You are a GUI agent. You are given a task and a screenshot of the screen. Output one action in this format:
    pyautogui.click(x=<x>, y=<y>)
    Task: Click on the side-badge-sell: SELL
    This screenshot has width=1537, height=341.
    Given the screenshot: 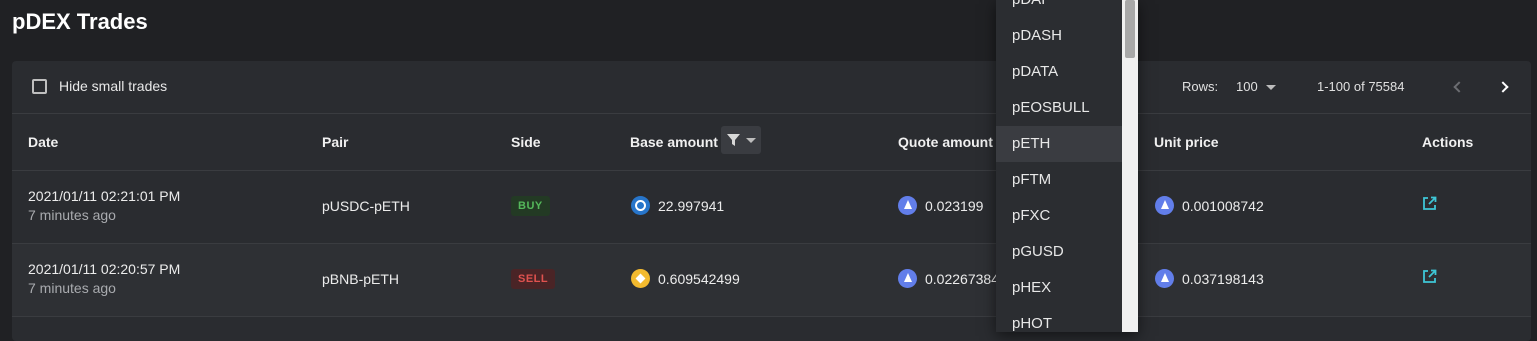 What is the action you would take?
    pyautogui.click(x=533, y=279)
    